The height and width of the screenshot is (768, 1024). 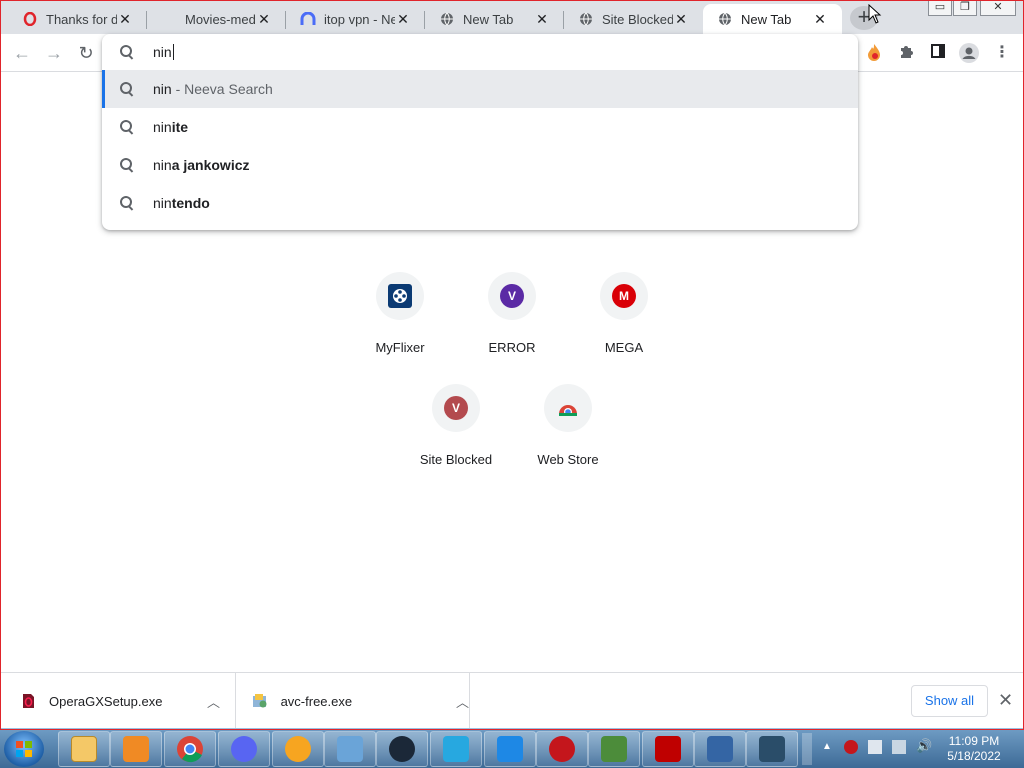 I want to click on profile-avatar-icon, so click(x=969, y=53).